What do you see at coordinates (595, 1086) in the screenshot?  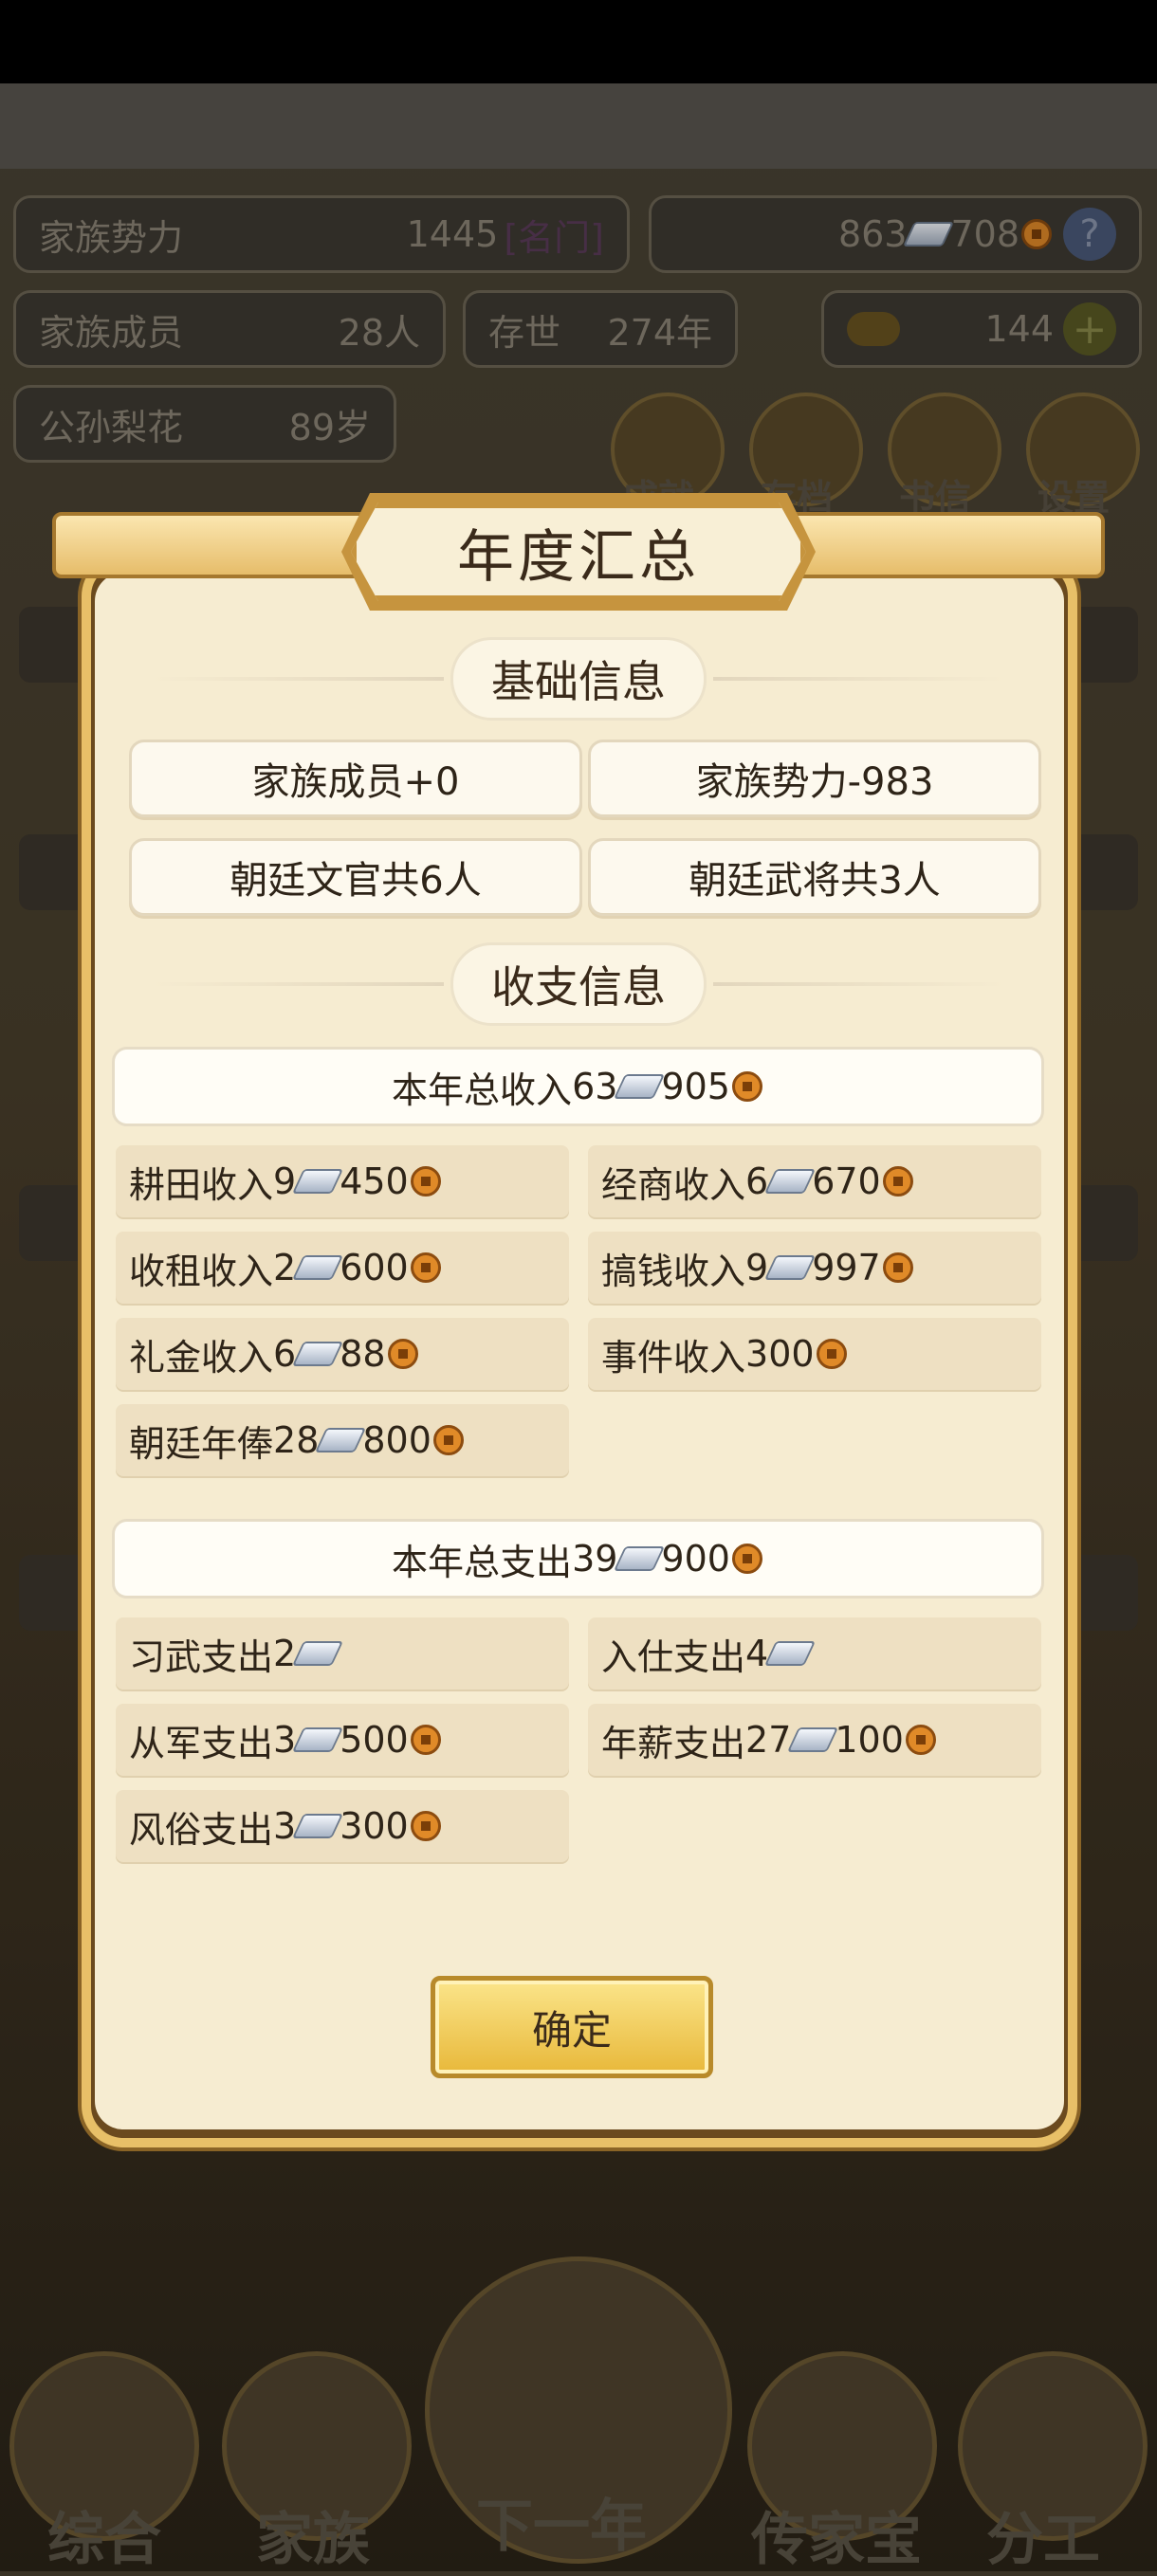 I see `income-total-silver: 63` at bounding box center [595, 1086].